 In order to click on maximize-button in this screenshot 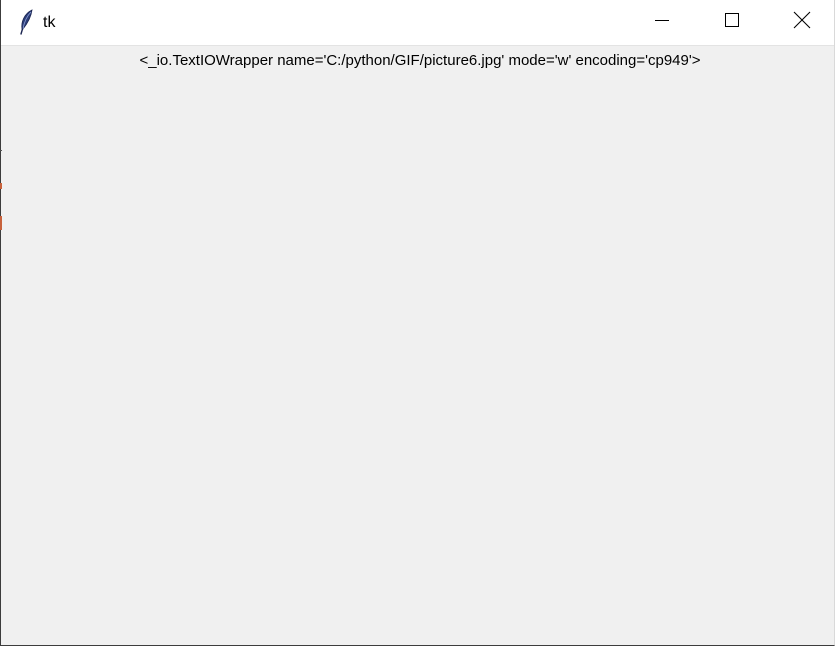, I will do `click(732, 22)`.